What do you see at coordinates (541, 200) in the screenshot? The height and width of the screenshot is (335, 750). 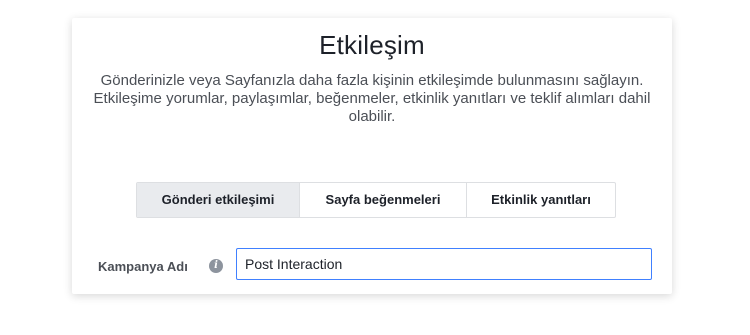 I see `tab-event-responses: Etkinlik yanıtları` at bounding box center [541, 200].